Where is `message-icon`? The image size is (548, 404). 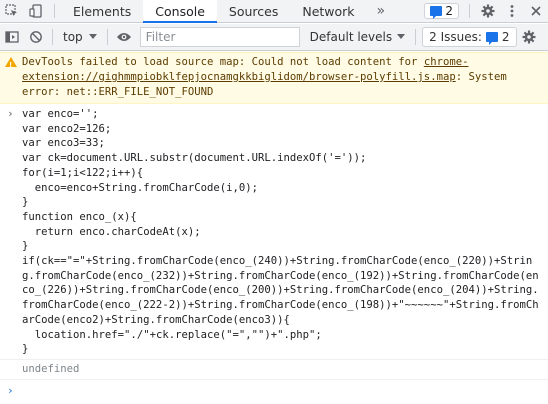 message-icon is located at coordinates (436, 12).